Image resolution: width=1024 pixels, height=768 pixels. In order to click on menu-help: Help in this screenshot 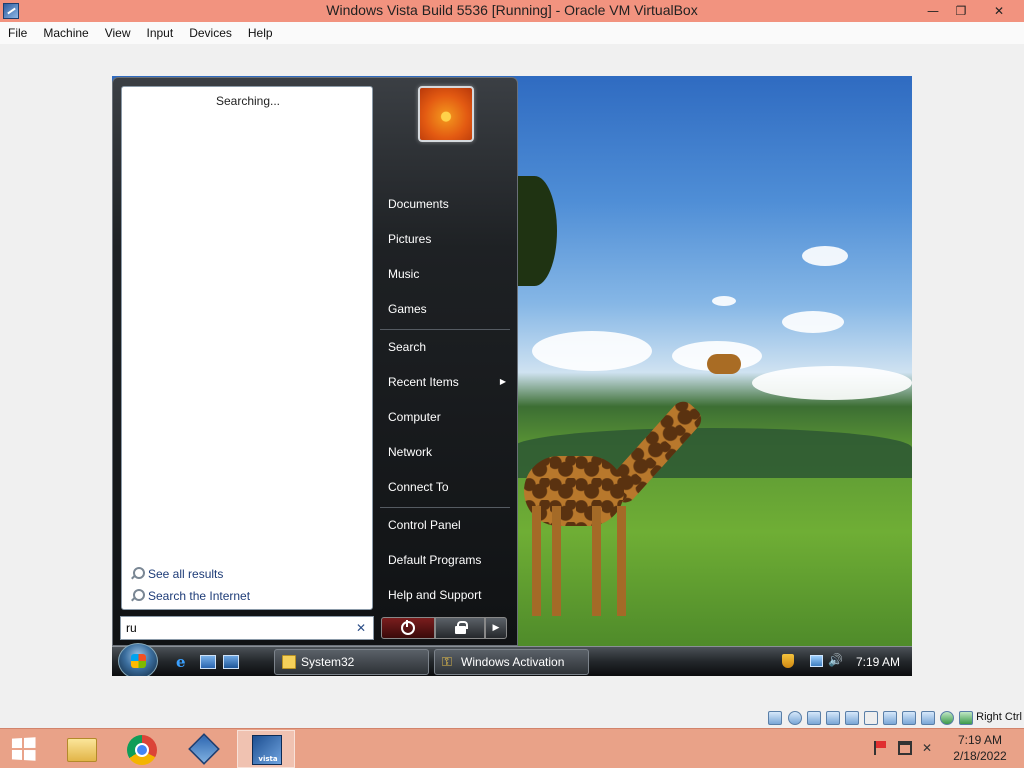, I will do `click(260, 33)`.